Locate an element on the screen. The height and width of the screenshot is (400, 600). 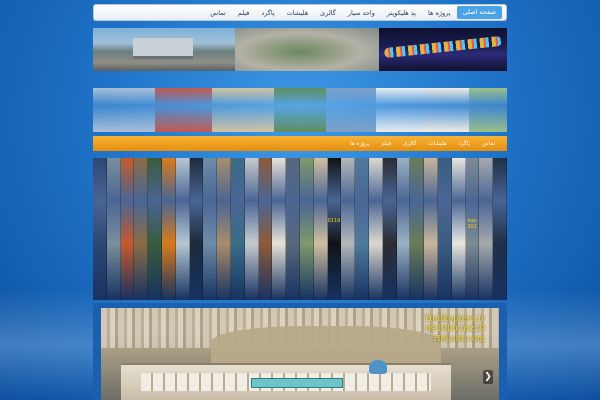
caption-line-3: Helisht.com is located at coordinates (459, 339).